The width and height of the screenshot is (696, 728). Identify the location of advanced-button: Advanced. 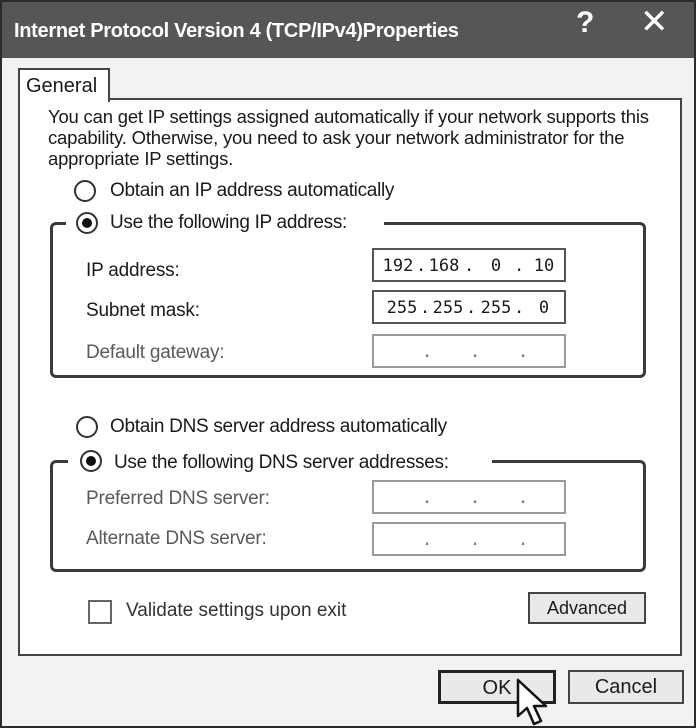
(587, 608).